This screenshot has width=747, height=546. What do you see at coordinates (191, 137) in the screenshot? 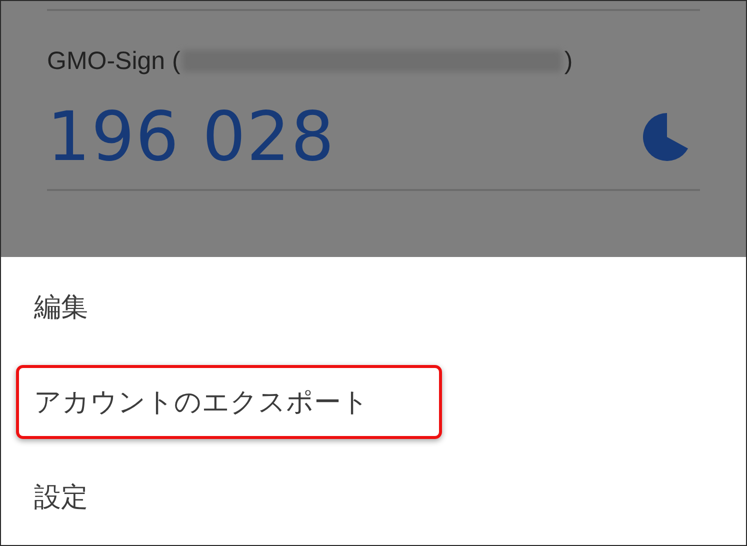
I see `verification-code: 196 028` at bounding box center [191, 137].